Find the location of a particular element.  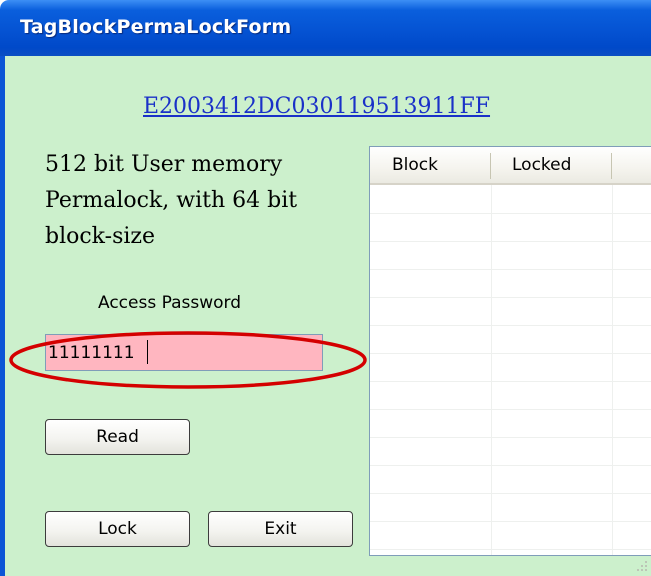

grid-header: Block Locked is located at coordinates (510, 166).